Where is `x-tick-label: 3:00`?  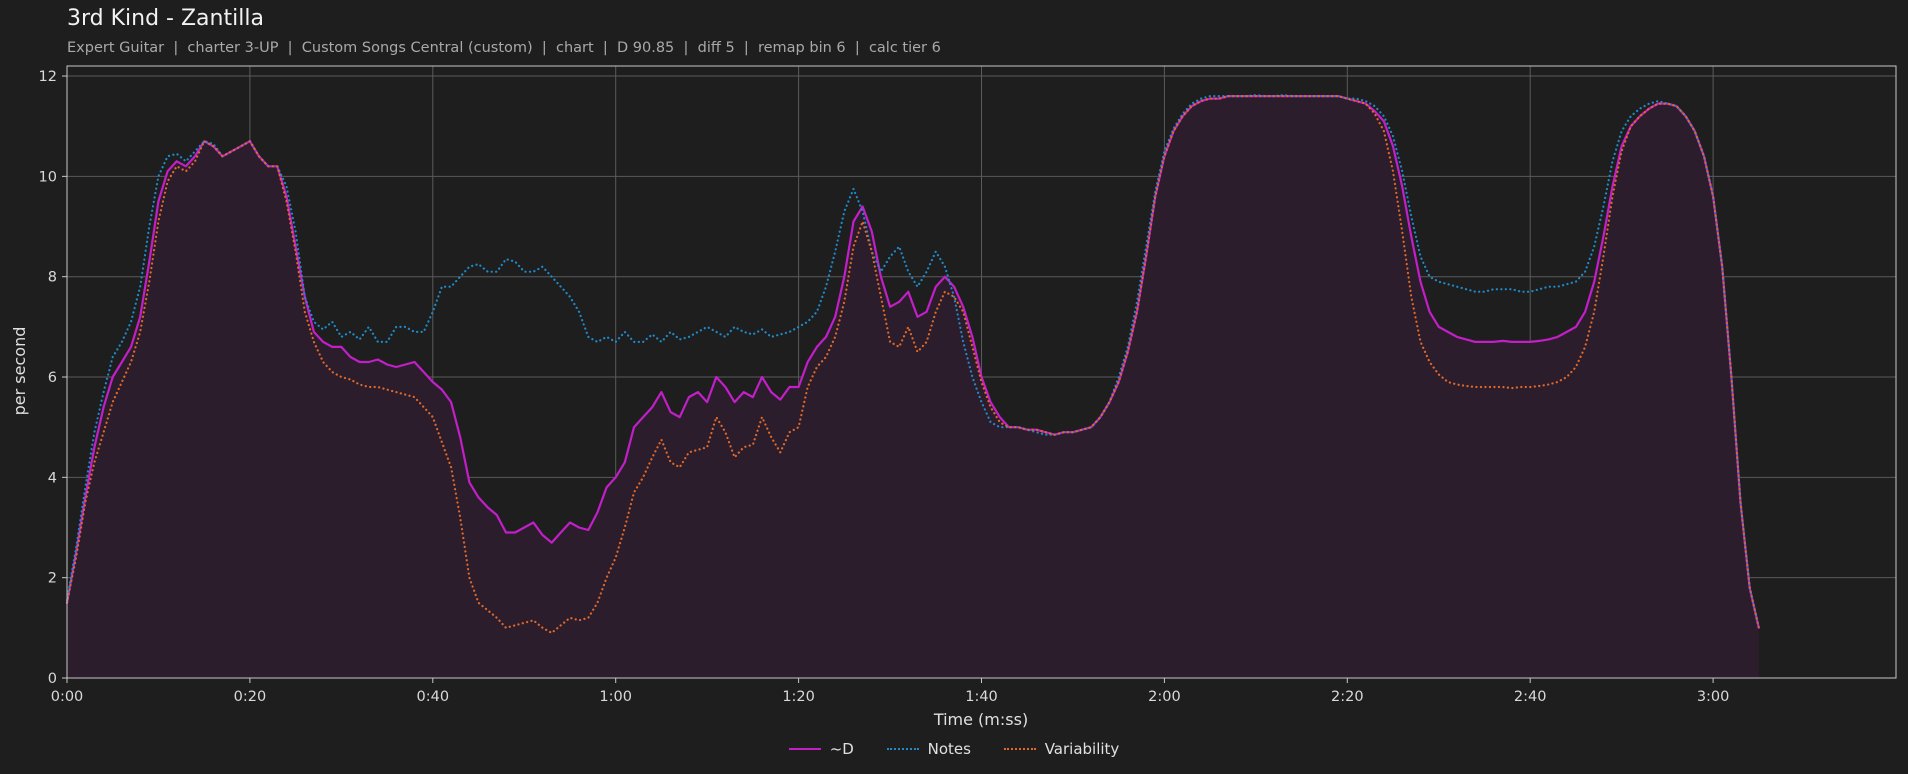 x-tick-label: 3:00 is located at coordinates (1713, 697).